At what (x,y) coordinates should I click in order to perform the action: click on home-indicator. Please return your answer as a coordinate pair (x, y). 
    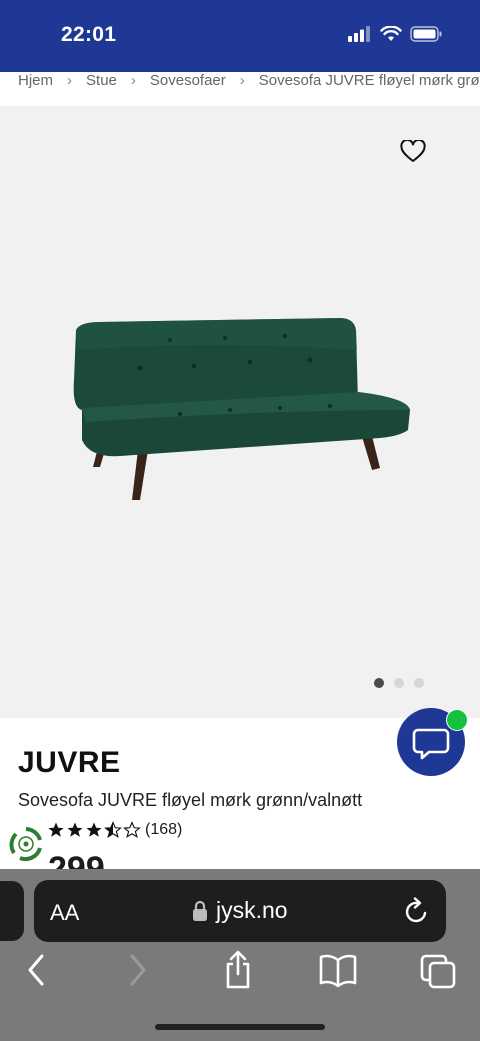
    Looking at the image, I should click on (240, 1027).